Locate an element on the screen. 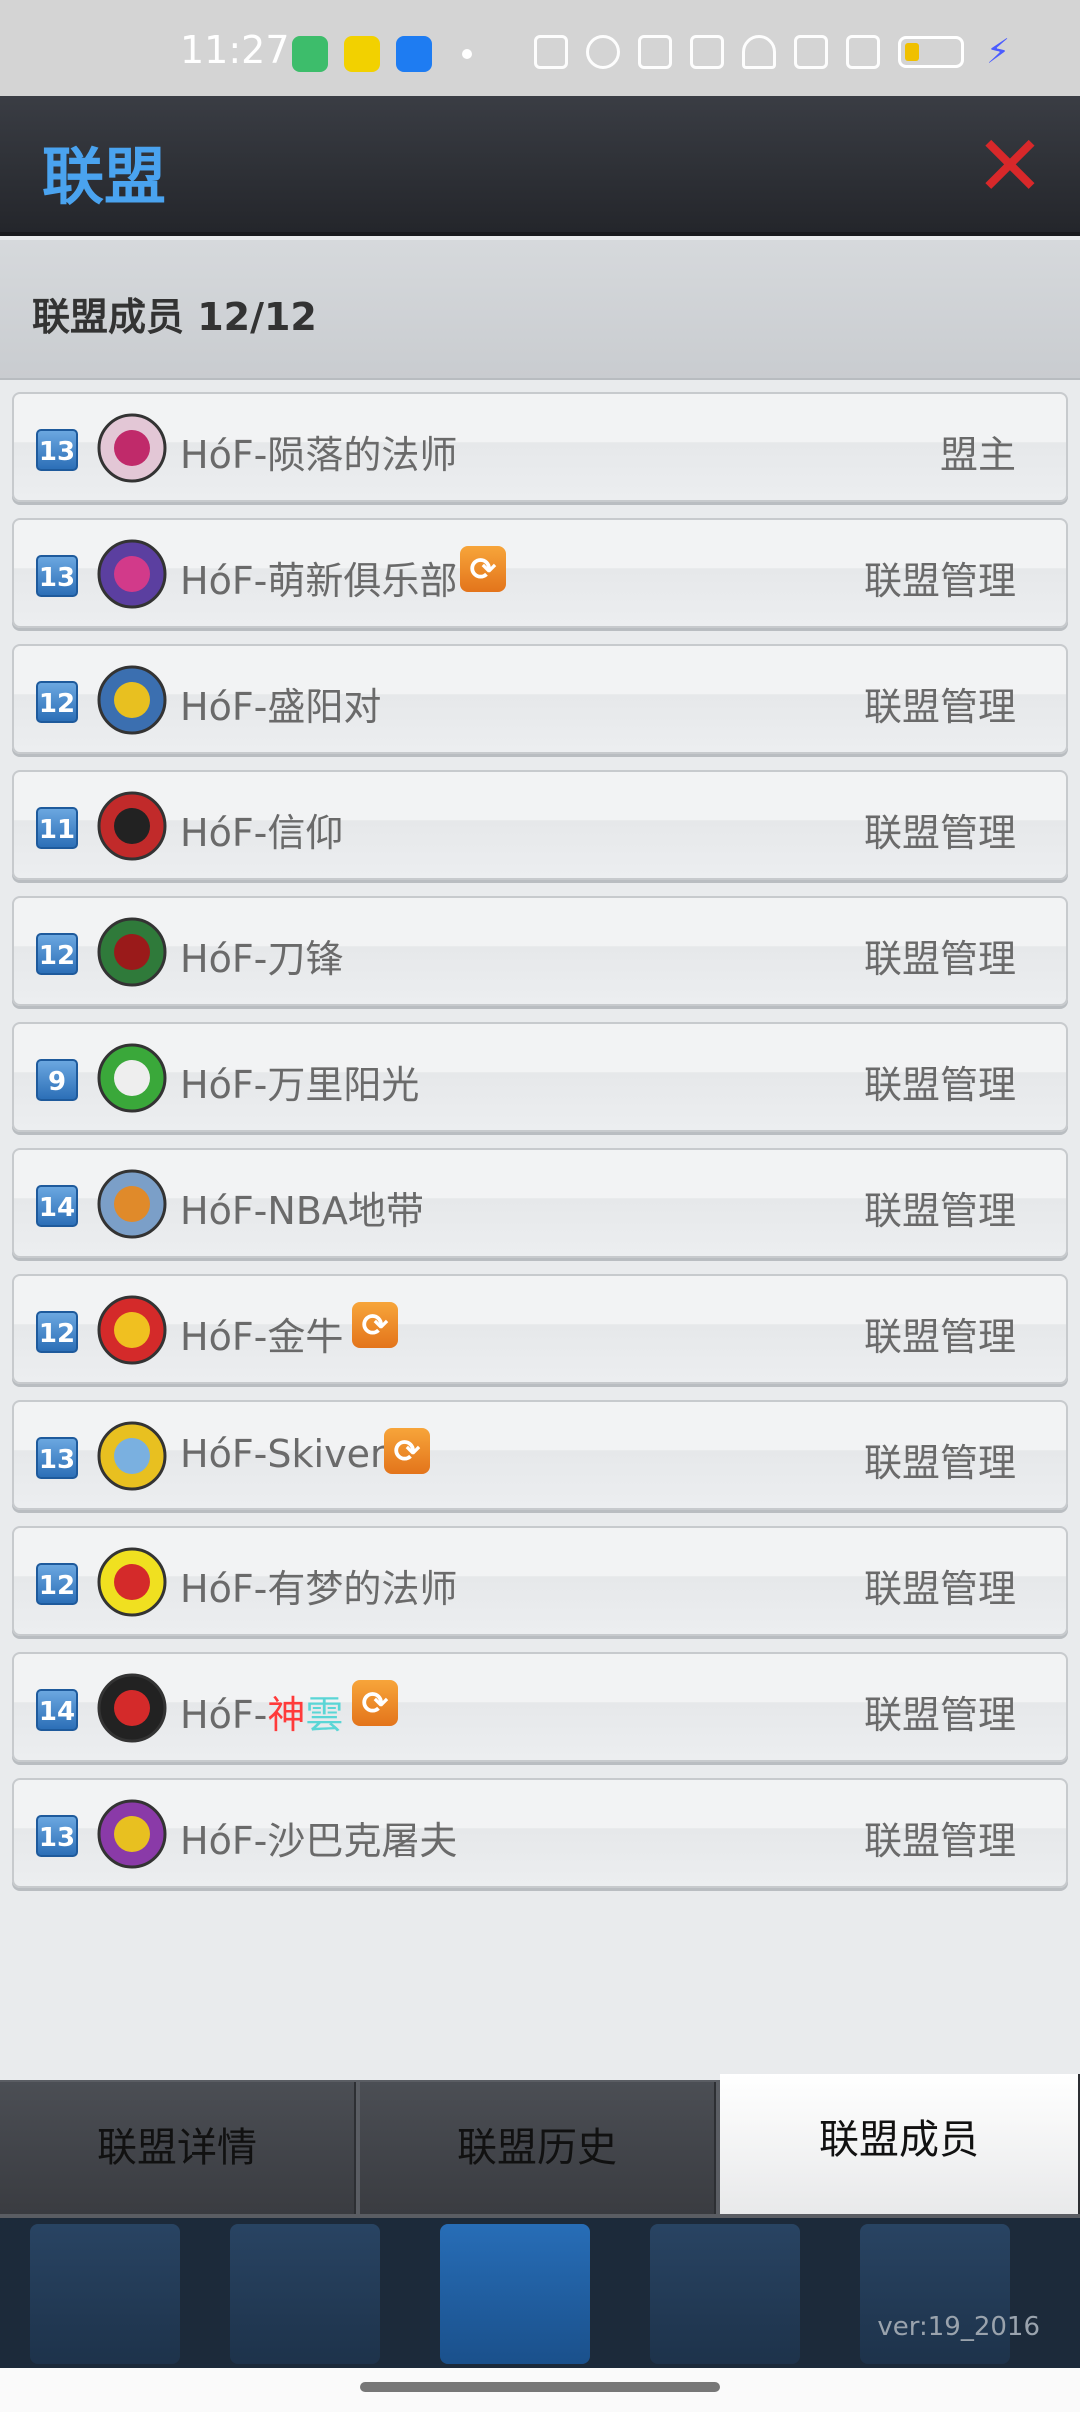 The height and width of the screenshot is (2412, 1080). member-name: HóF-万里阳光 is located at coordinates (300, 1085).